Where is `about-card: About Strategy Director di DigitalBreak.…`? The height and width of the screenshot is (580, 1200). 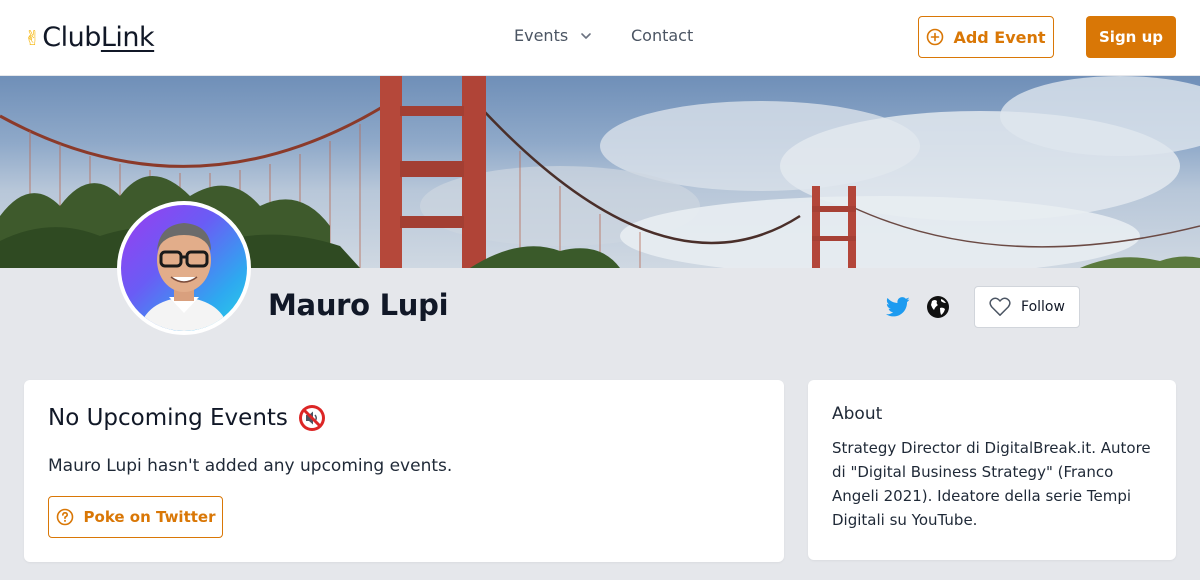 about-card: About Strategy Director di DigitalBreak.… is located at coordinates (992, 470).